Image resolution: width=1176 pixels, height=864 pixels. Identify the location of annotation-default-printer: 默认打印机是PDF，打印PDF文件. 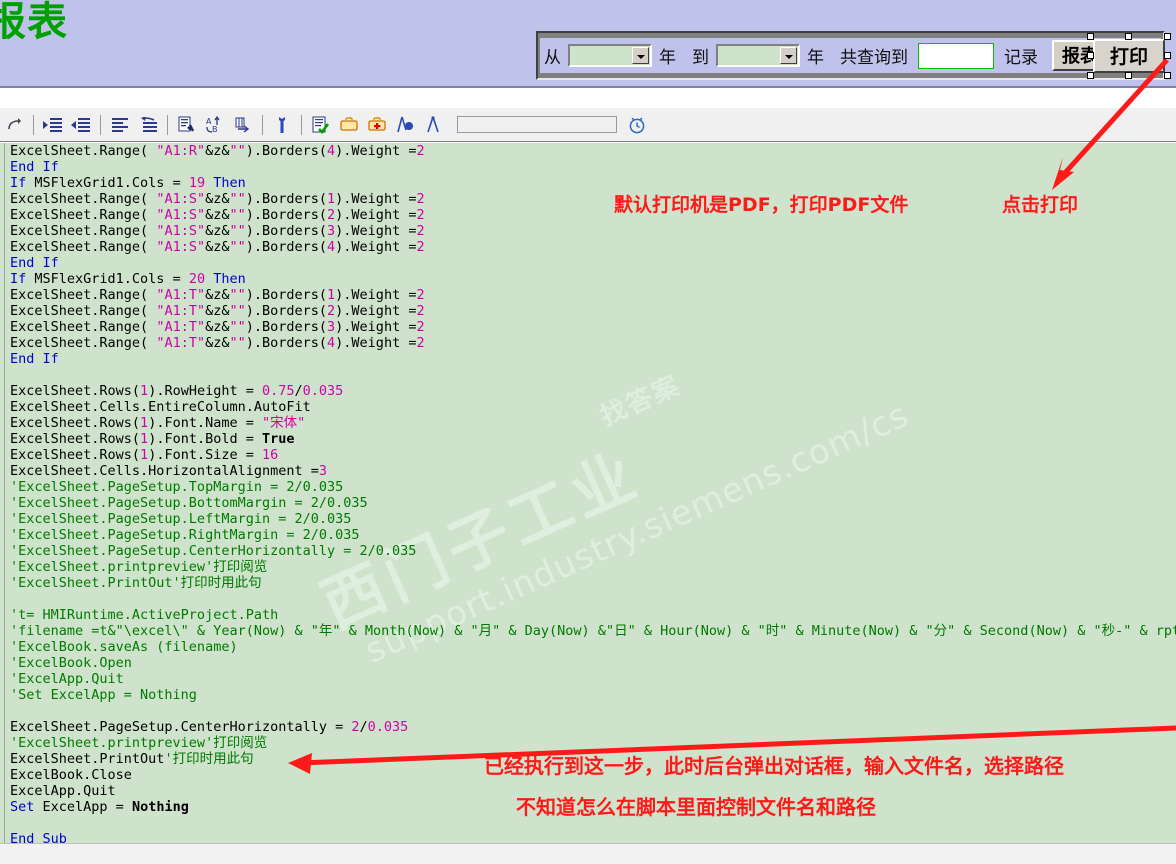
(761, 205).